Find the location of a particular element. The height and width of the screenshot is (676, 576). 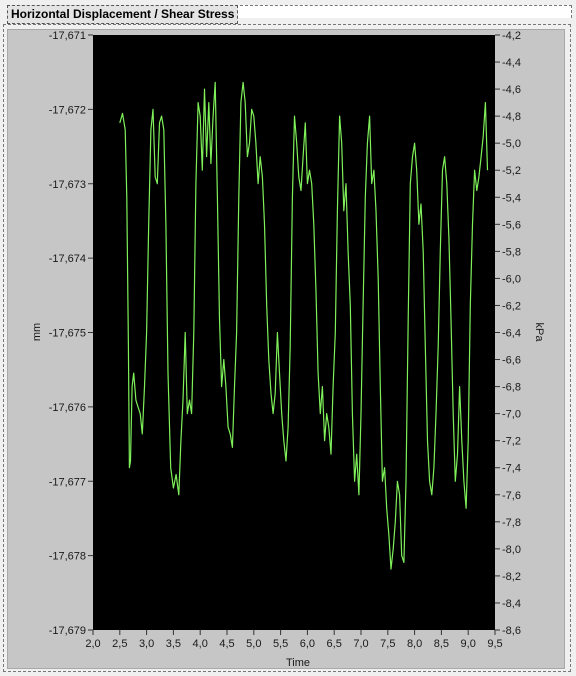

x-tick-label: 7,5 is located at coordinates (387, 644).